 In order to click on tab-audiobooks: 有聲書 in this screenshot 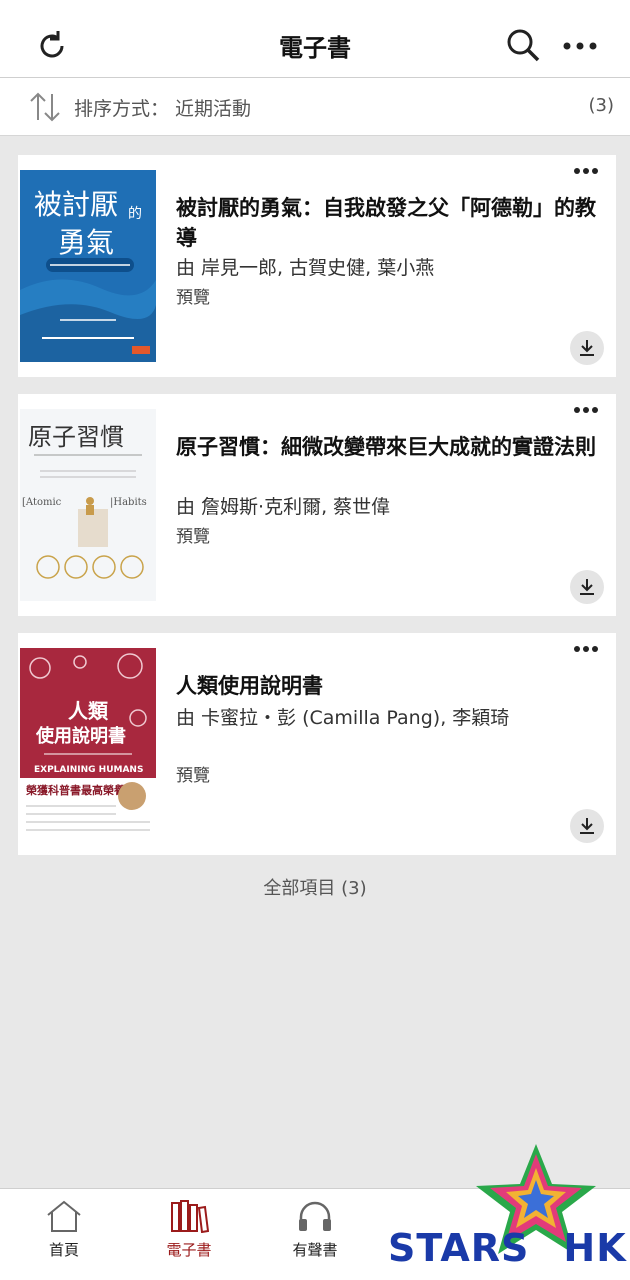, I will do `click(315, 1229)`.